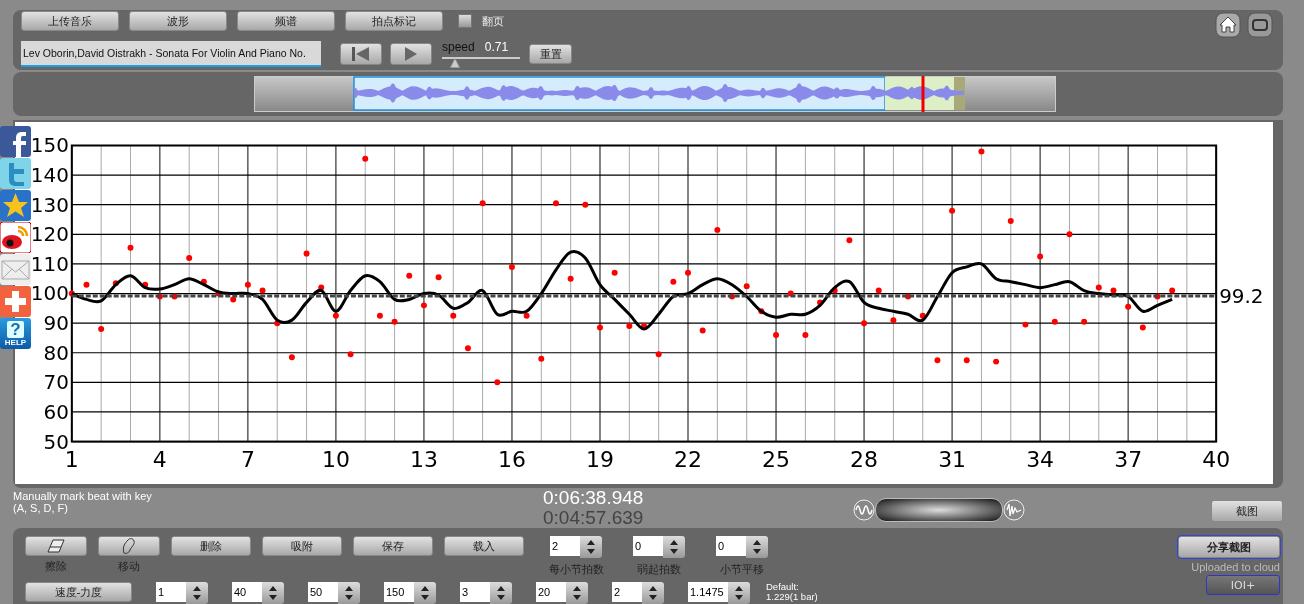 This screenshot has width=1304, height=604. Describe the element at coordinates (512, 460) in the screenshot. I see `x-tick-label: 16` at that location.